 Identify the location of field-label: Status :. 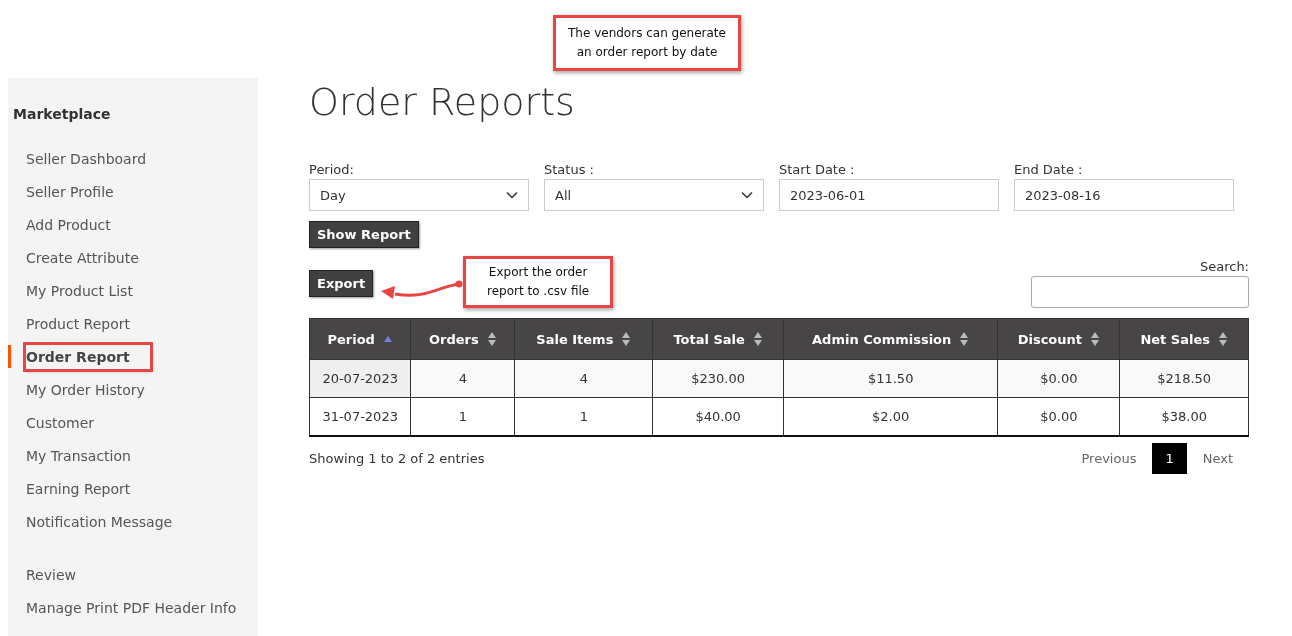
(569, 169).